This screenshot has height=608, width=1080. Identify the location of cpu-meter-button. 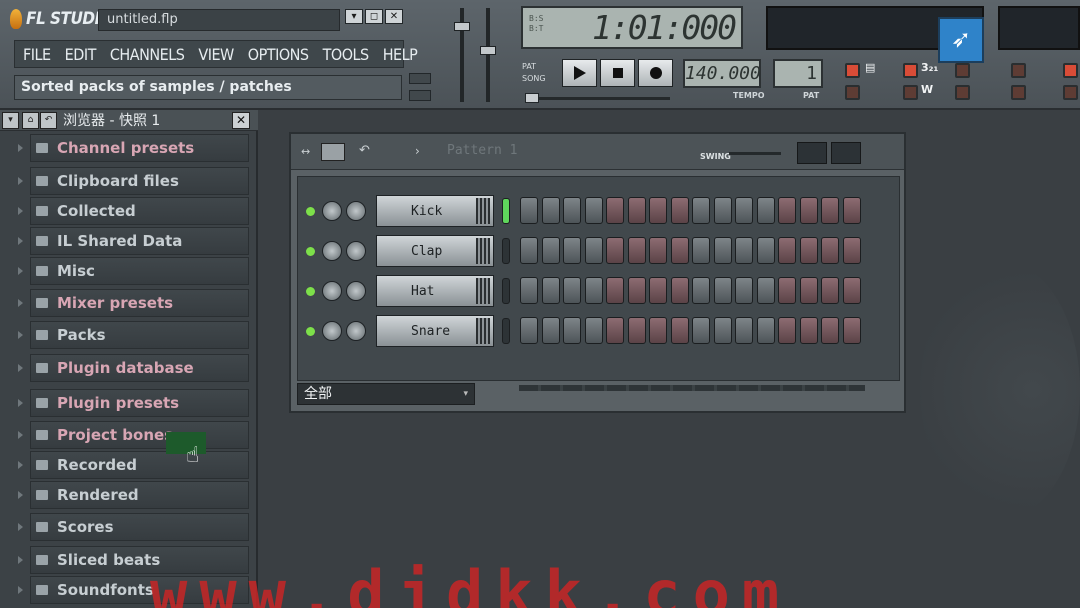
(420, 78).